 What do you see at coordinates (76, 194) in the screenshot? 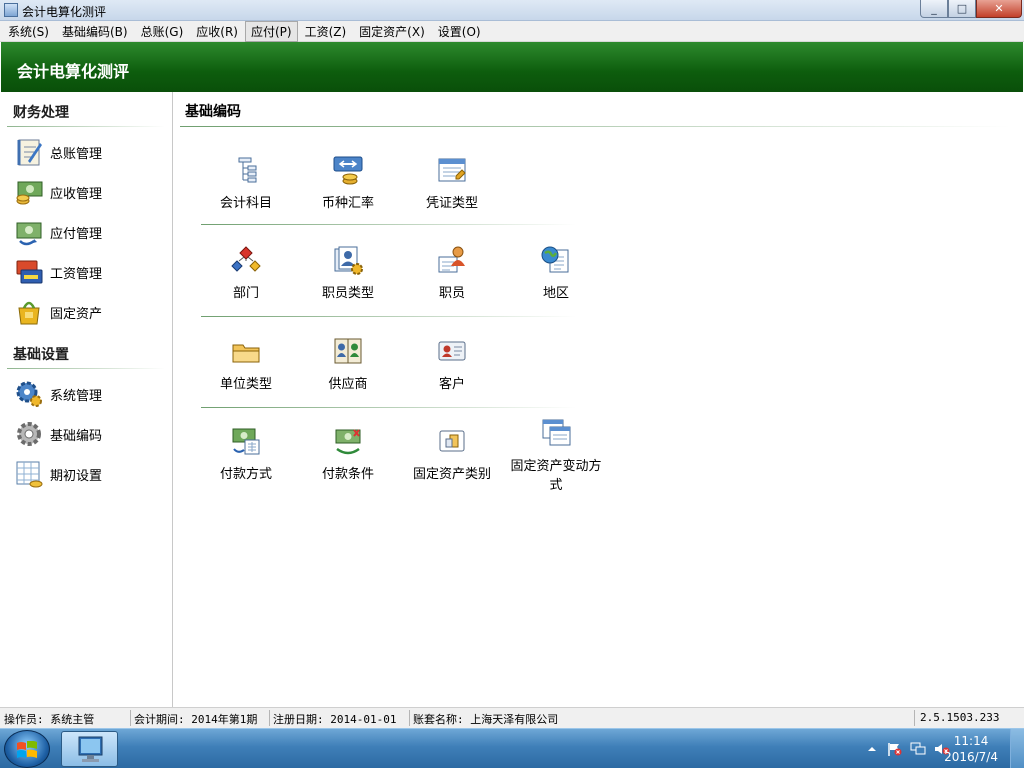
I see `sidebar-item-label: 应收管理` at bounding box center [76, 194].